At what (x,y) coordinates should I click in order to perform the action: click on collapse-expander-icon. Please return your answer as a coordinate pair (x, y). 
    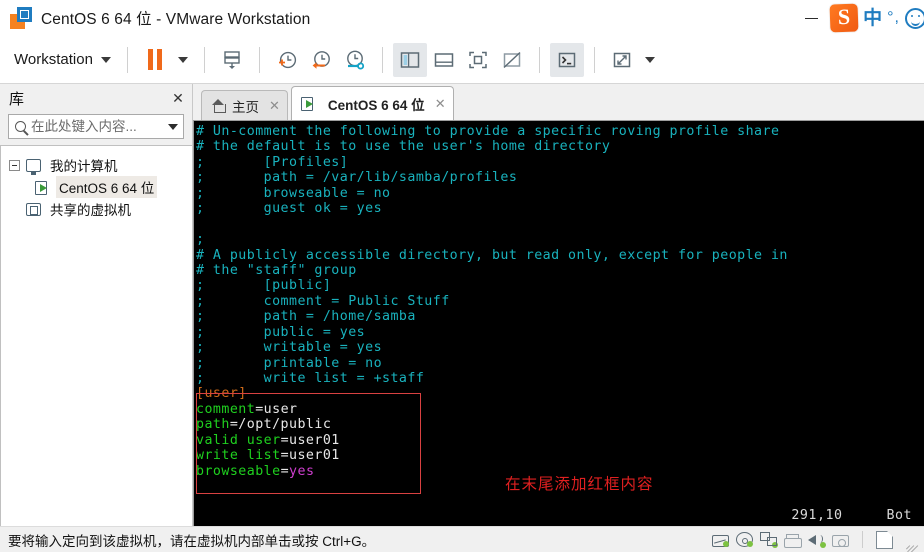
    Looking at the image, I should click on (14, 165).